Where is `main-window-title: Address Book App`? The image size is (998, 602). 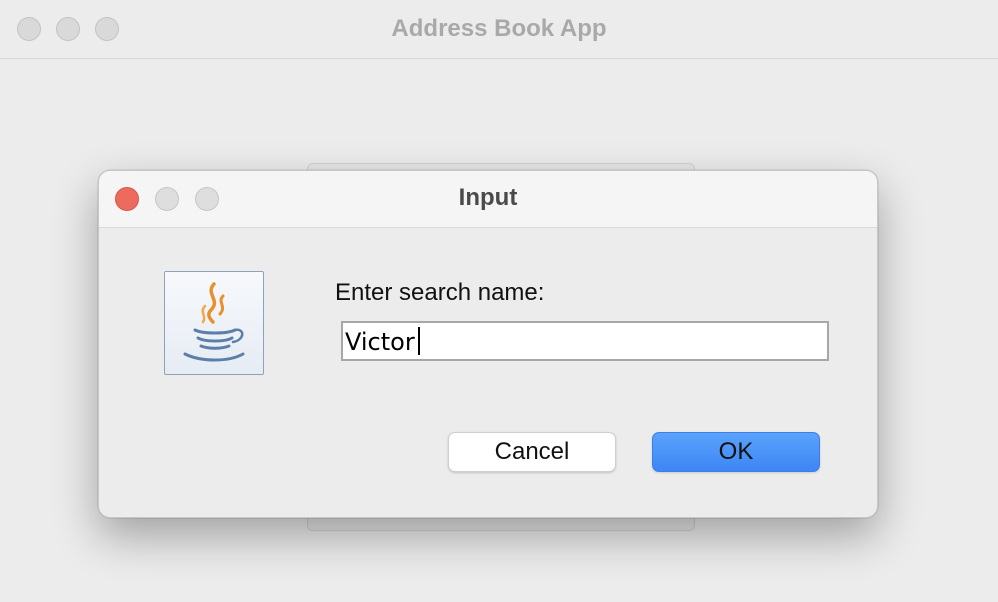
main-window-title: Address Book App is located at coordinates (499, 28).